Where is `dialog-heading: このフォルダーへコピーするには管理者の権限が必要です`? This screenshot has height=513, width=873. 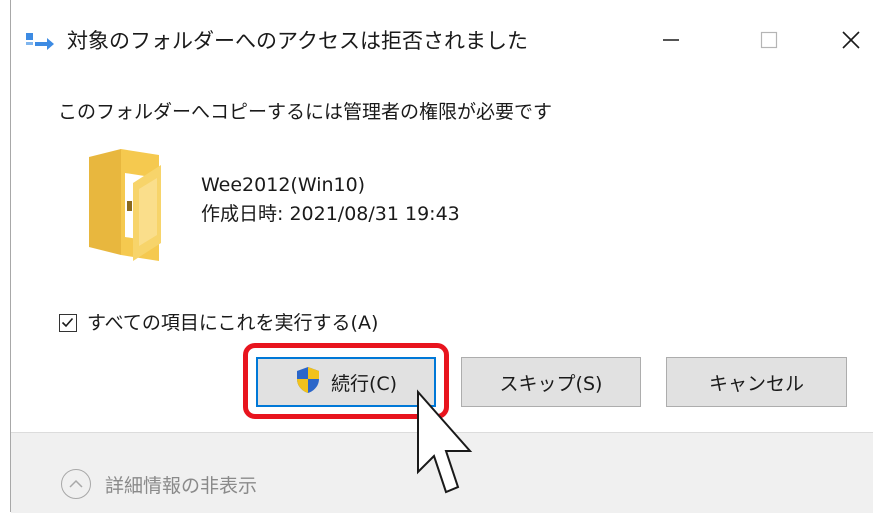 dialog-heading: このフォルダーへコピーするには管理者の権限が必要です is located at coordinates (305, 112).